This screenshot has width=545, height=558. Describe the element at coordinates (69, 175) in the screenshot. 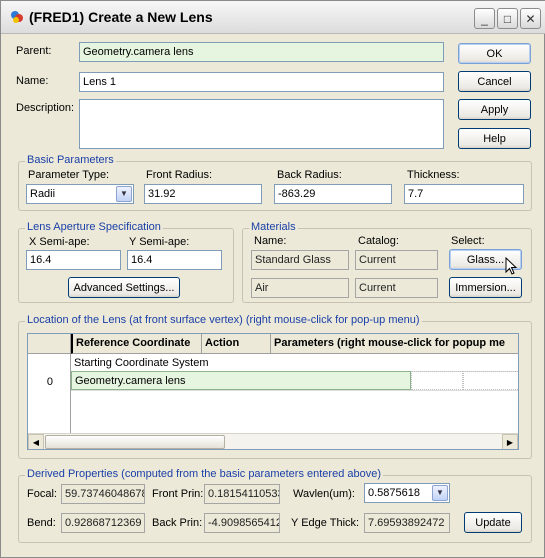

I see `parameter-type-label: Parameter Type:` at that location.